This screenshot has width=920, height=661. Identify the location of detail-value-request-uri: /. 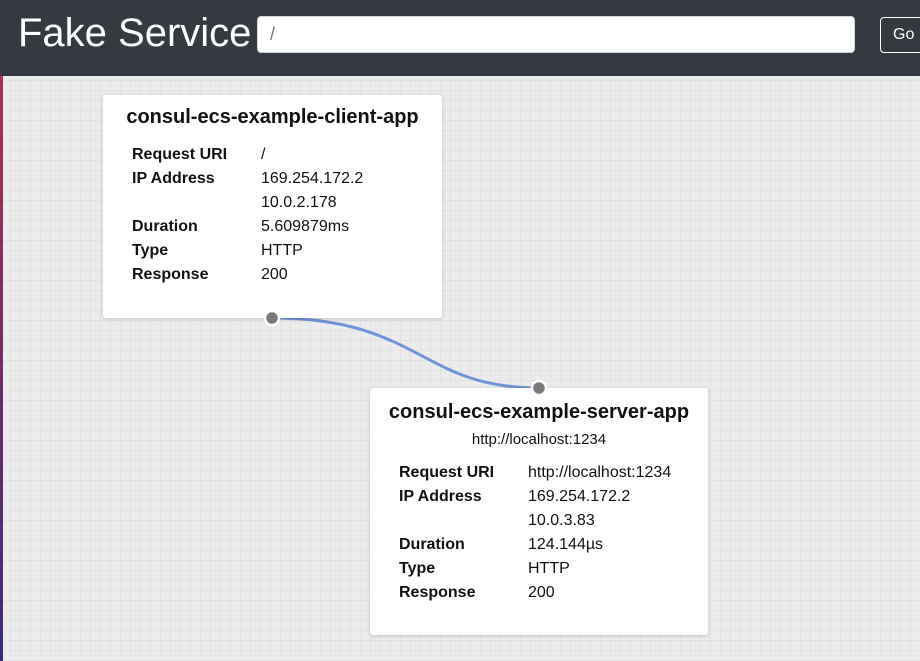
(263, 154).